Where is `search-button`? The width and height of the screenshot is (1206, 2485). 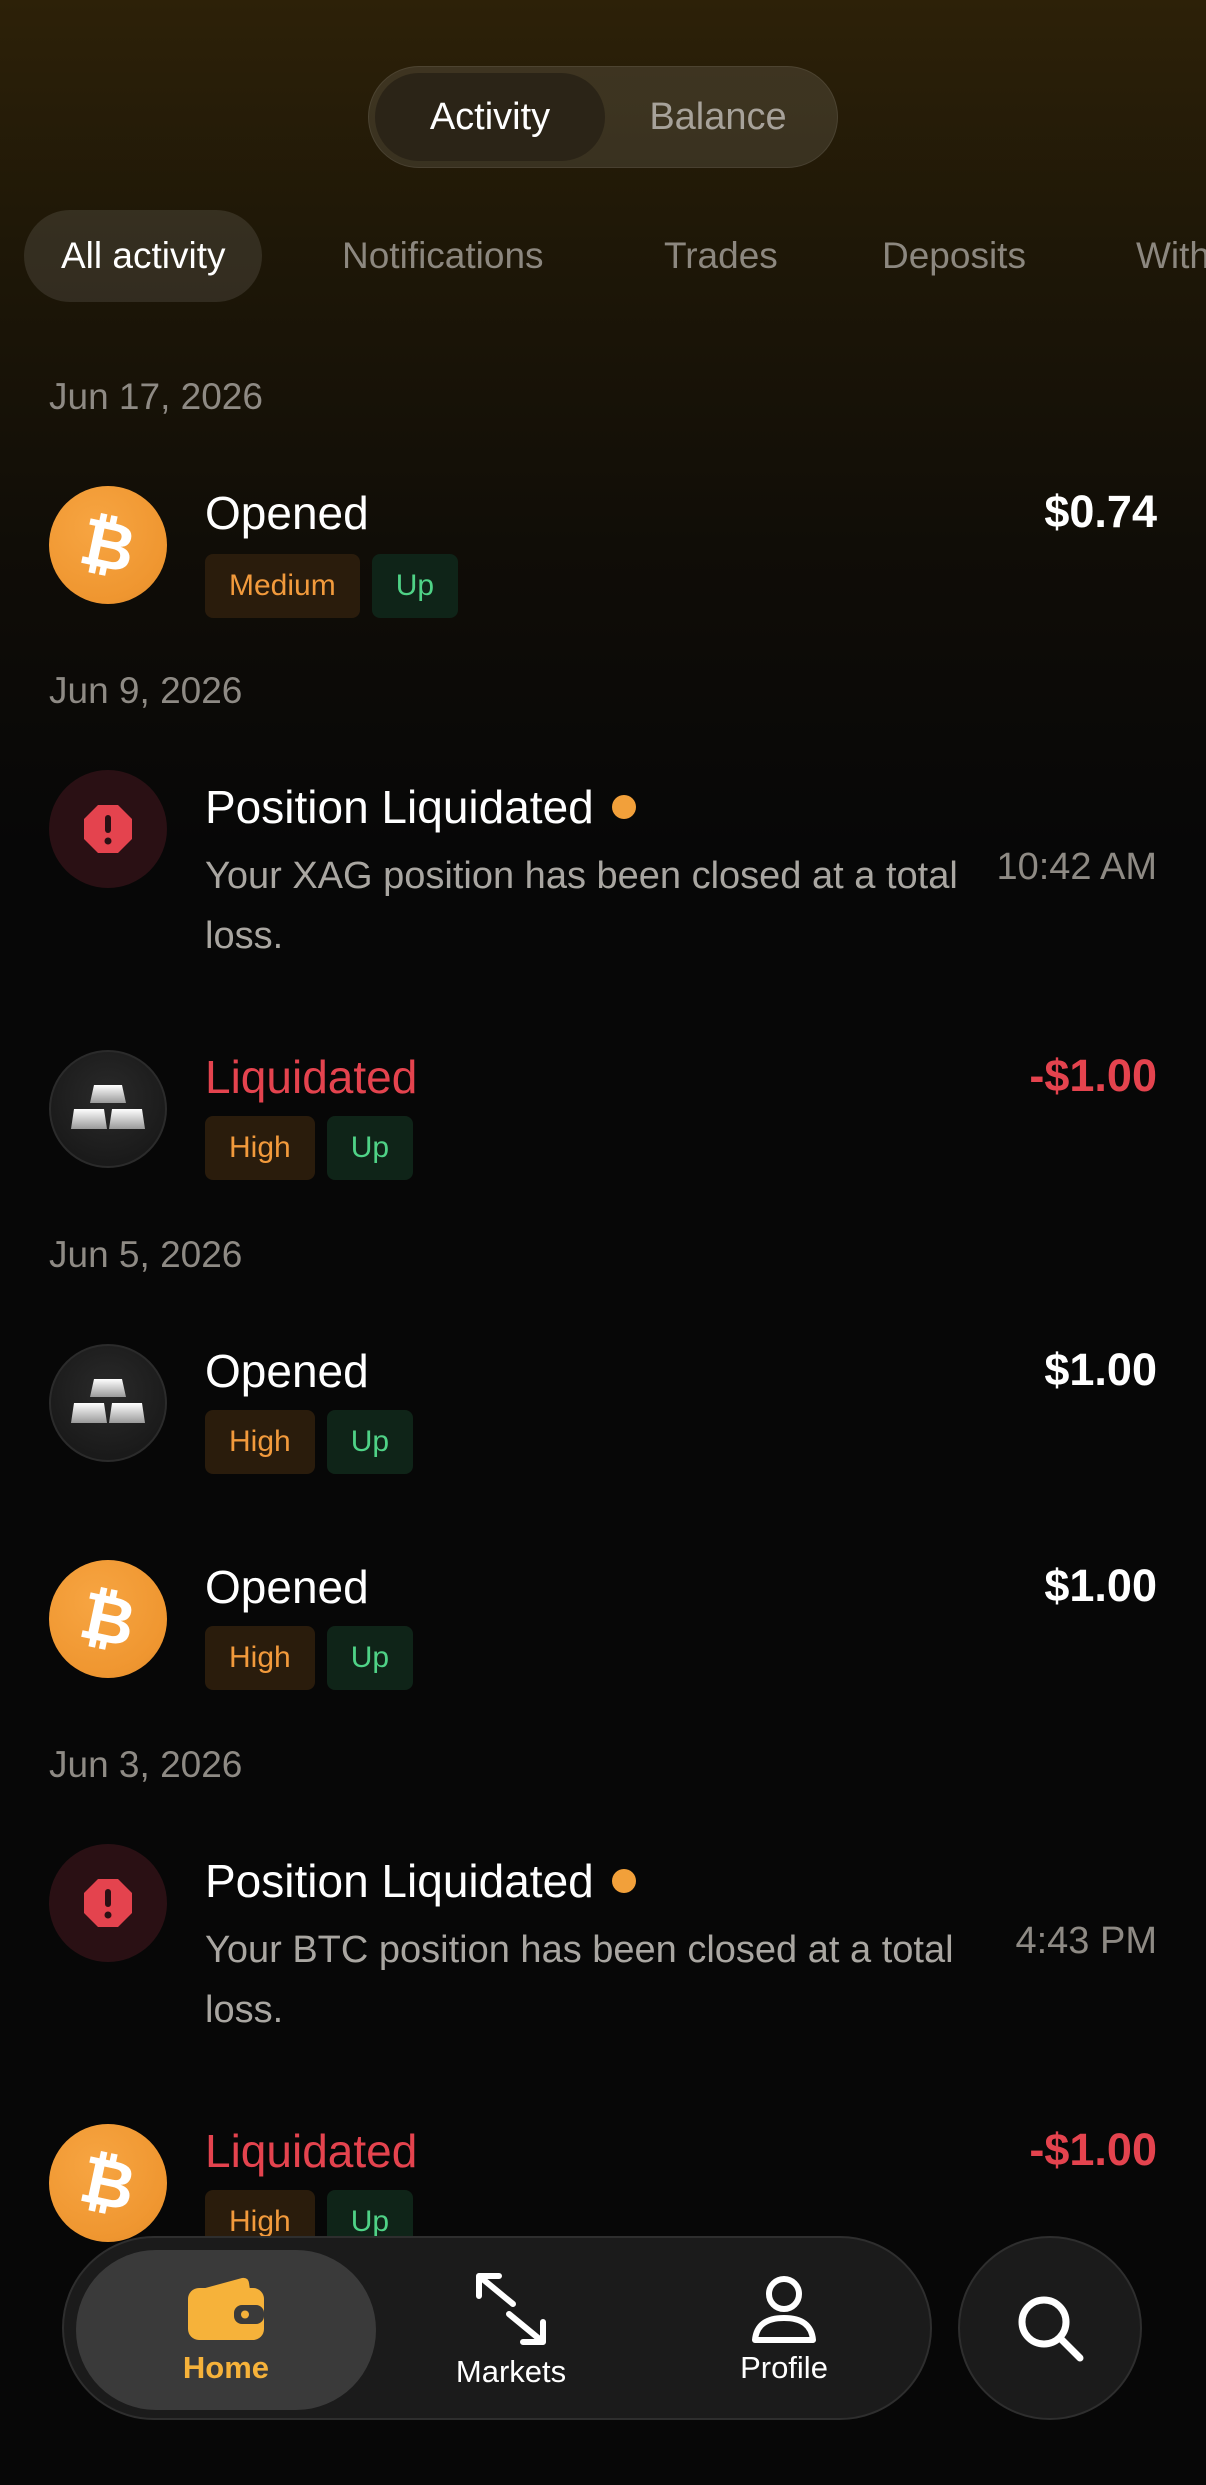 search-button is located at coordinates (1050, 2328).